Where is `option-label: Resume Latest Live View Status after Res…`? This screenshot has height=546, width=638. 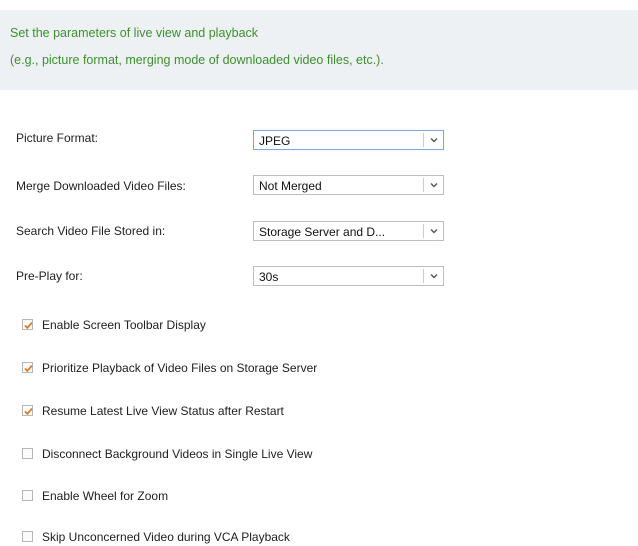
option-label: Resume Latest Live View Status after Res… is located at coordinates (163, 411).